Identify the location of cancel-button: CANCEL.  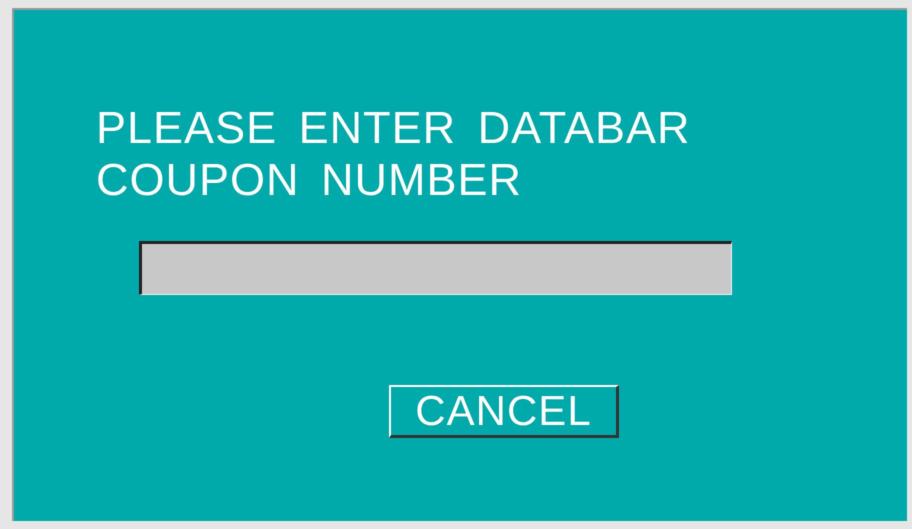
(504, 411).